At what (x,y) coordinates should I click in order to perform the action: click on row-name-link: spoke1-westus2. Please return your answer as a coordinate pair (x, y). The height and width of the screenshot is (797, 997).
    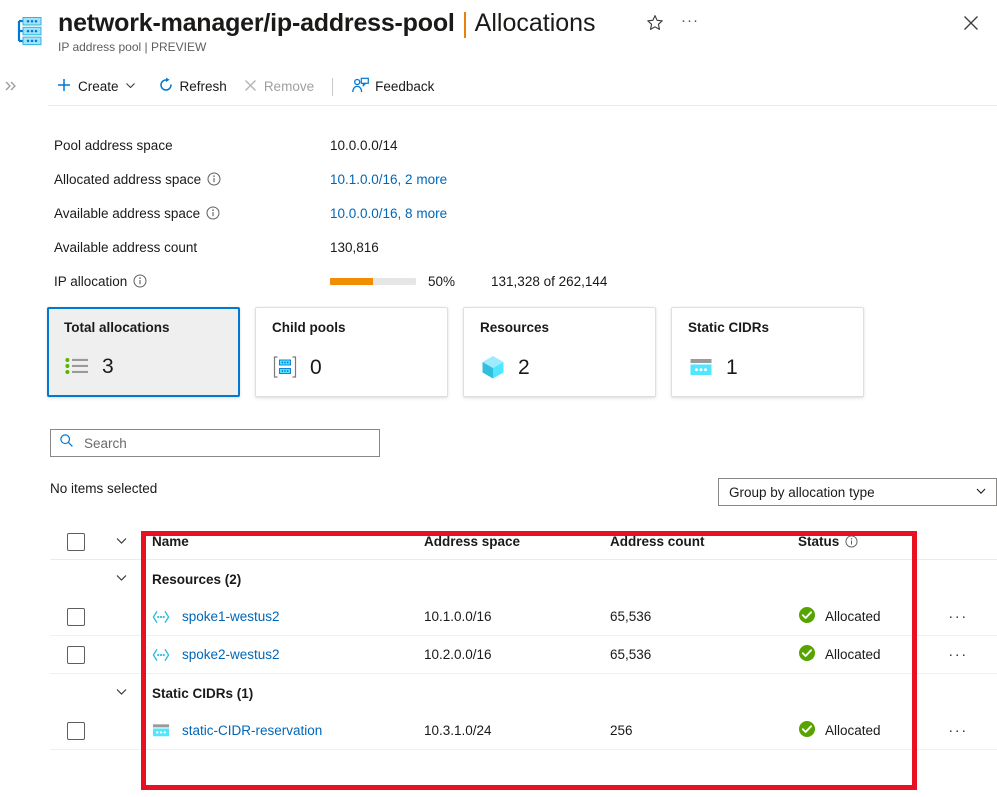
    Looking at the image, I should click on (231, 616).